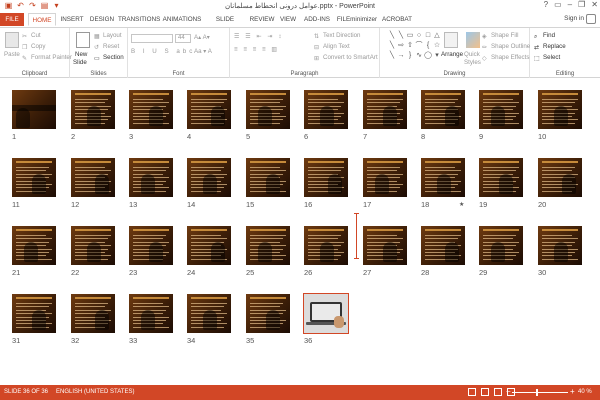  What do you see at coordinates (540, 392) in the screenshot?
I see `zoom-slider` at bounding box center [540, 392].